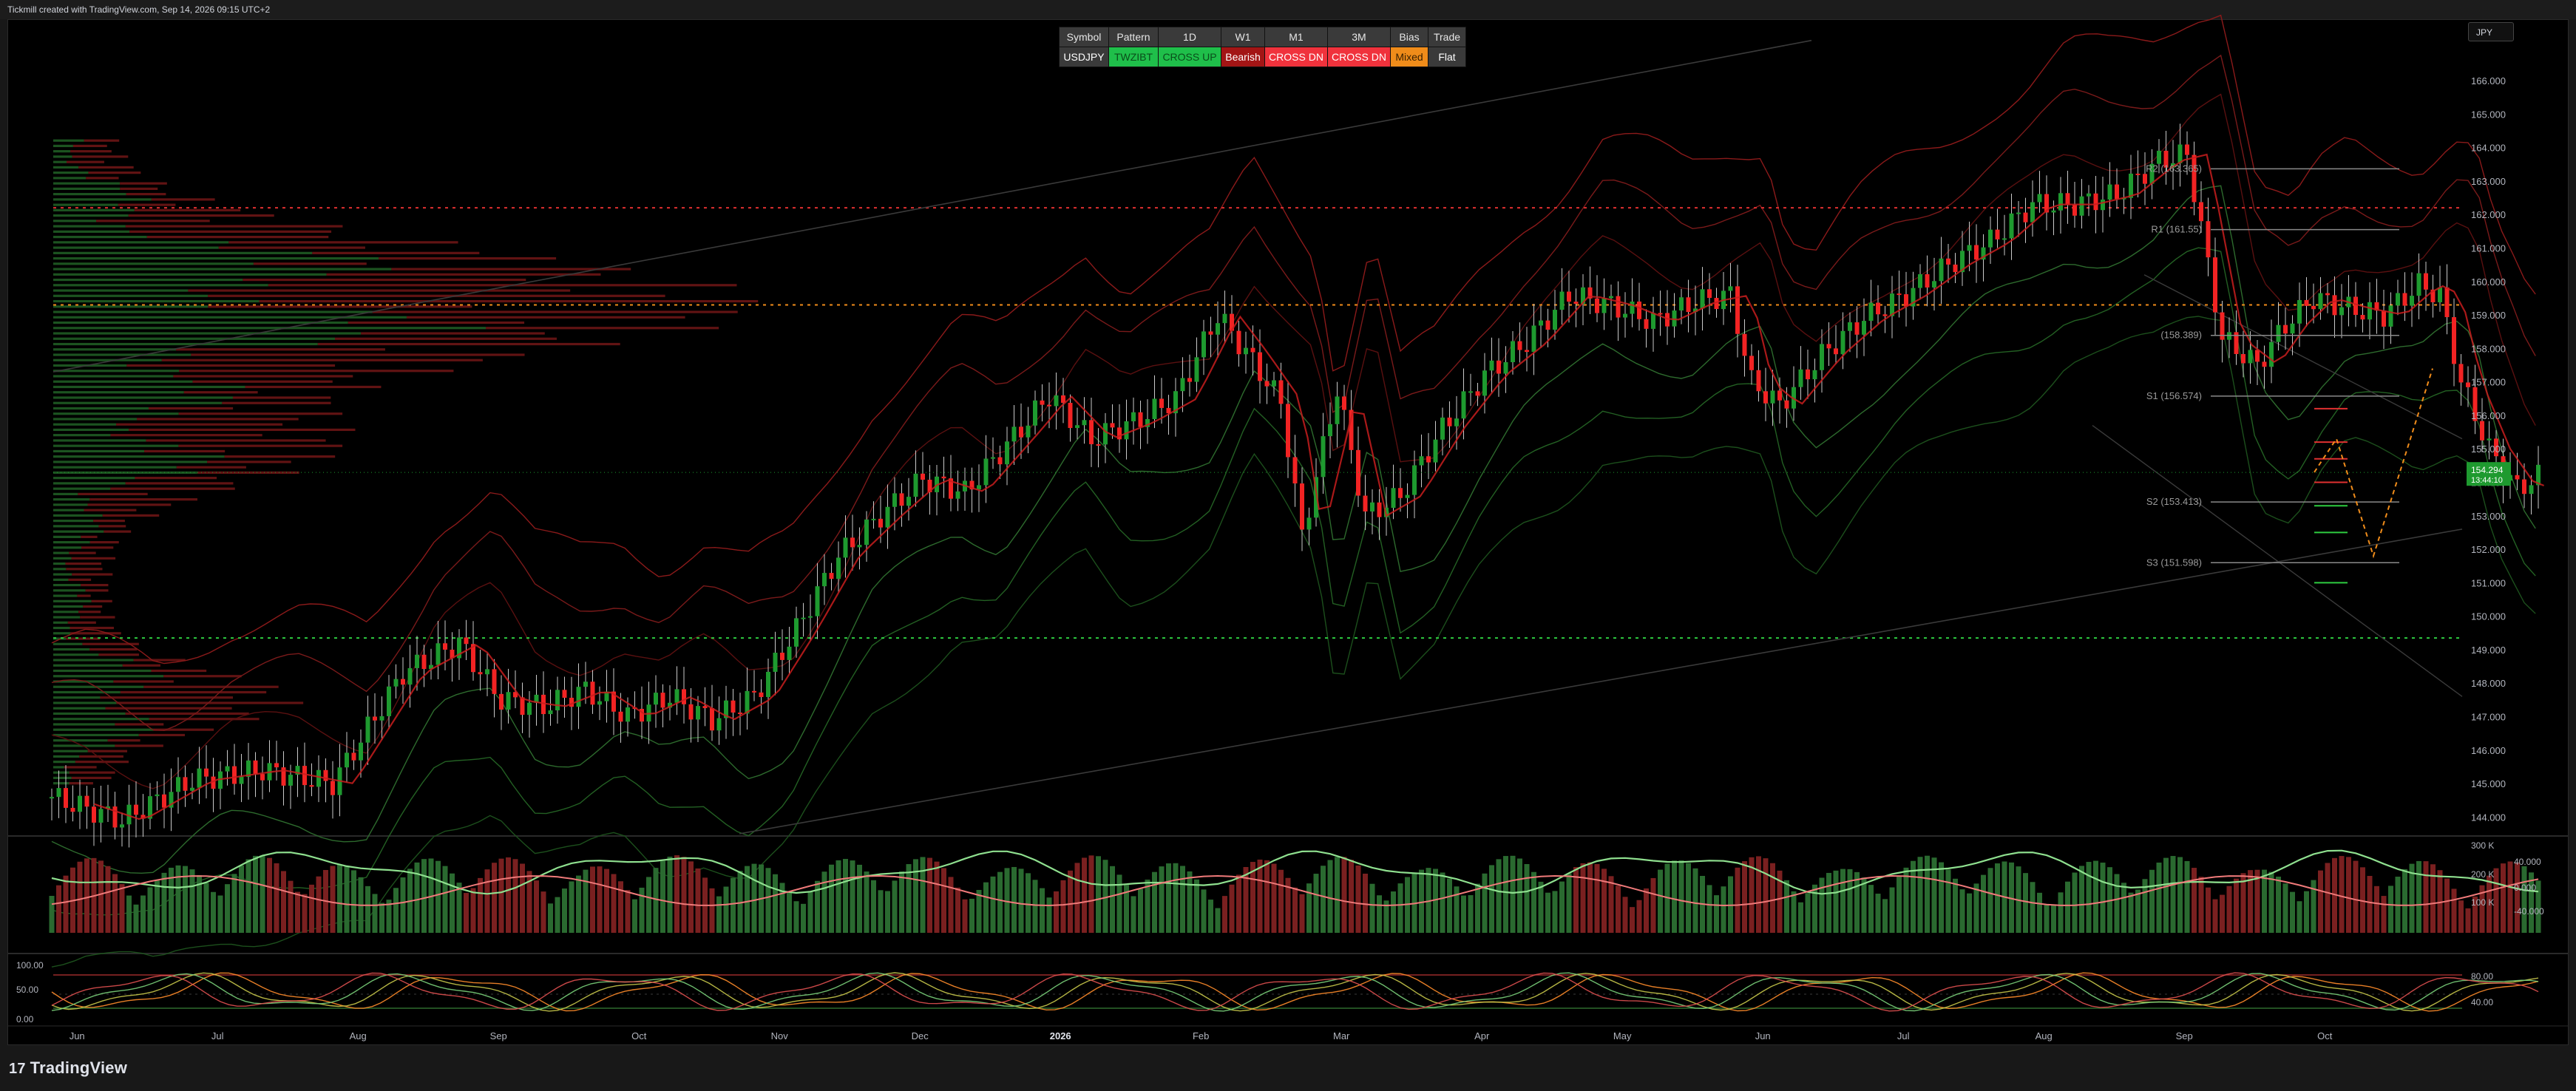 This screenshot has height=1091, width=2576. I want to click on signal-header-cell: Pattern, so click(1133, 37).